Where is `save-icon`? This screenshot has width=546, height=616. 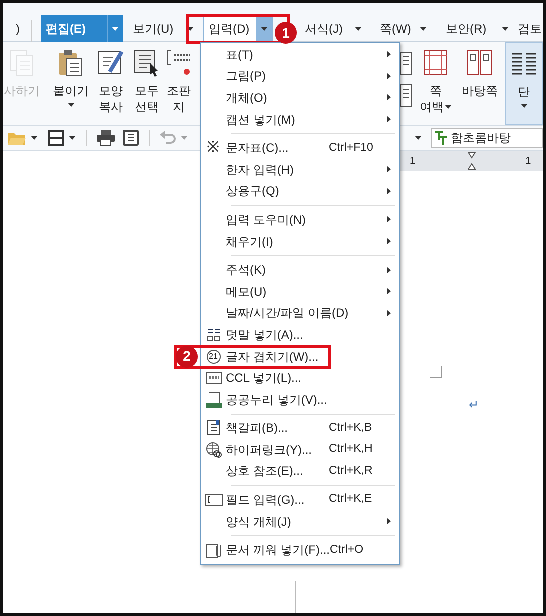 save-icon is located at coordinates (56, 138).